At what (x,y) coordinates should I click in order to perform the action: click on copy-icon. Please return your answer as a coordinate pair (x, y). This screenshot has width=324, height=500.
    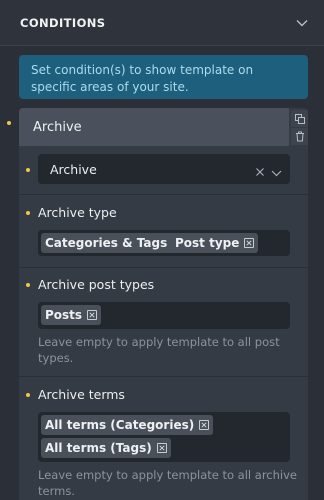
    Looking at the image, I should click on (299, 118).